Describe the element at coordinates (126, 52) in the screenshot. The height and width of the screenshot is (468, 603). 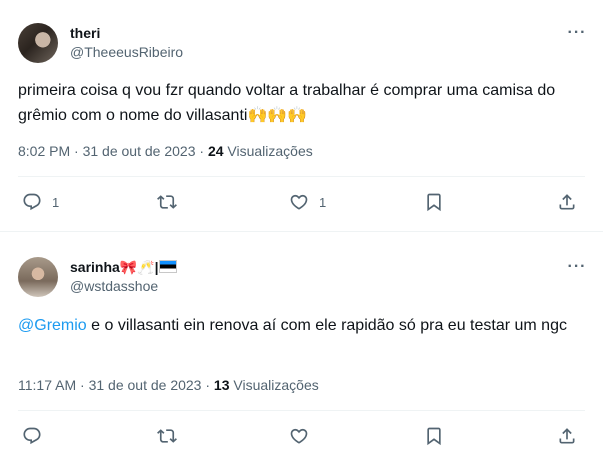
I see `user-handle: @TheeeusRibeiro` at that location.